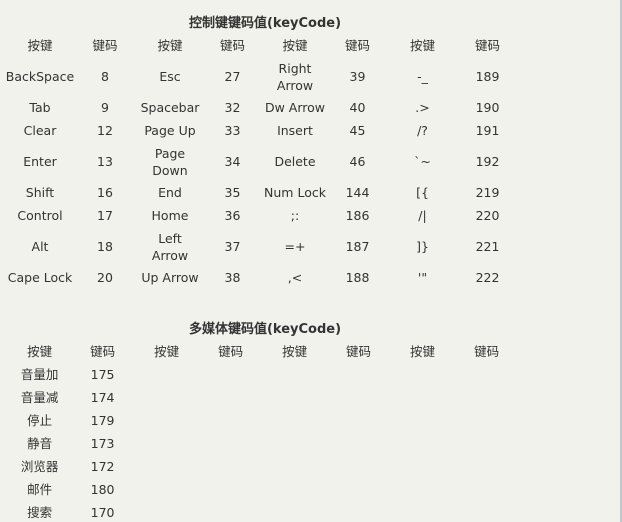 Image resolution: width=622 pixels, height=522 pixels. I want to click on key-code-cell: 175, so click(102, 374).